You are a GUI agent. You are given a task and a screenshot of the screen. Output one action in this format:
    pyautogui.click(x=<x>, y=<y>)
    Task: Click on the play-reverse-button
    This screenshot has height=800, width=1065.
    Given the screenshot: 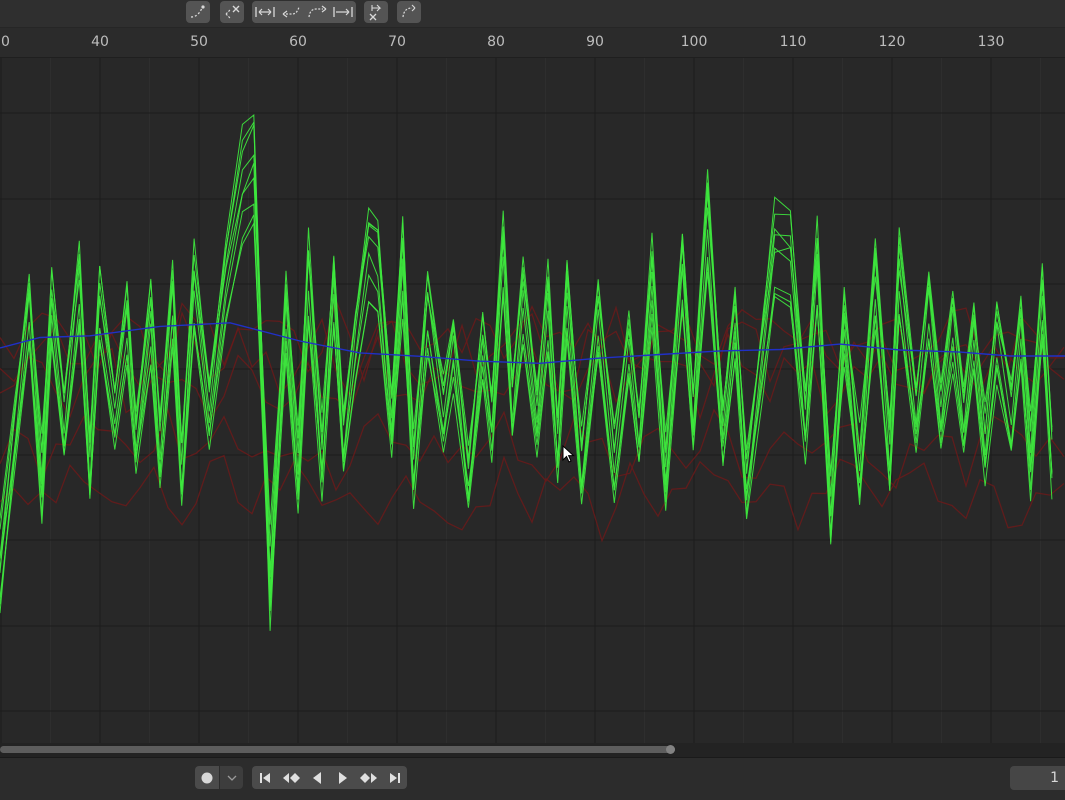 What is the action you would take?
    pyautogui.click(x=317, y=777)
    